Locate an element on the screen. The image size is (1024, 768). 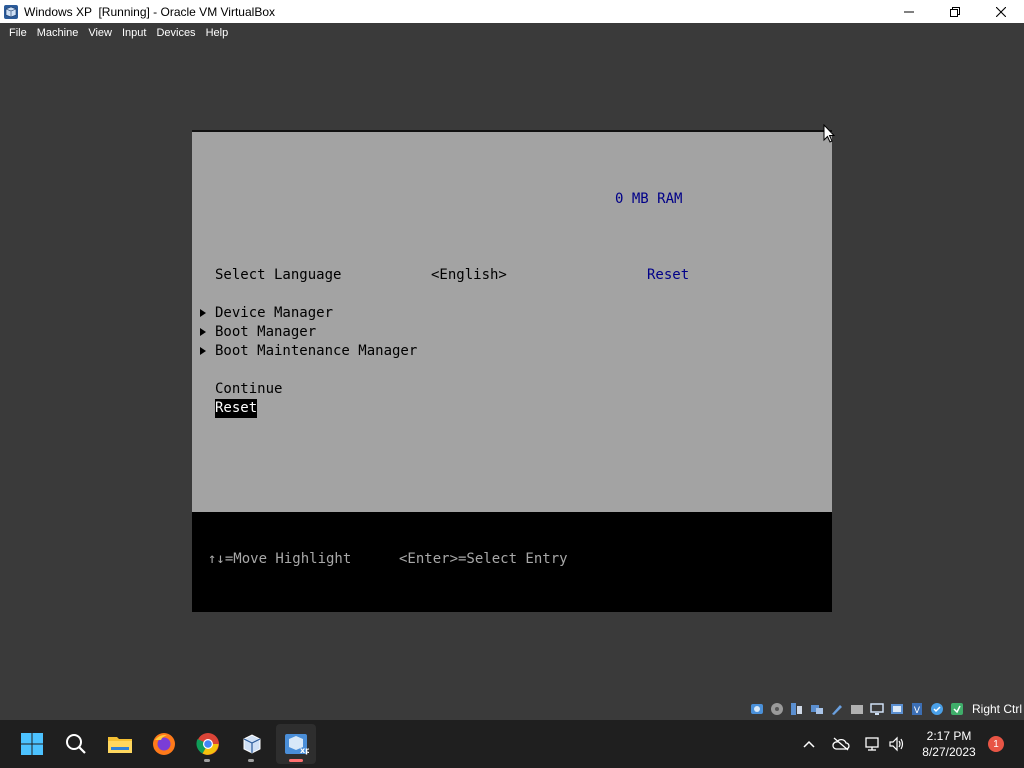
firefox-icon is located at coordinates (164, 744).